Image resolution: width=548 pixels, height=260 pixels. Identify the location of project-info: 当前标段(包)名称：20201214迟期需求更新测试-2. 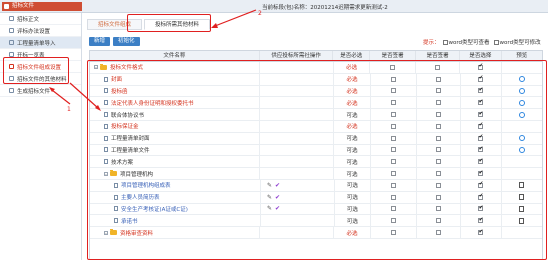
(325, 8).